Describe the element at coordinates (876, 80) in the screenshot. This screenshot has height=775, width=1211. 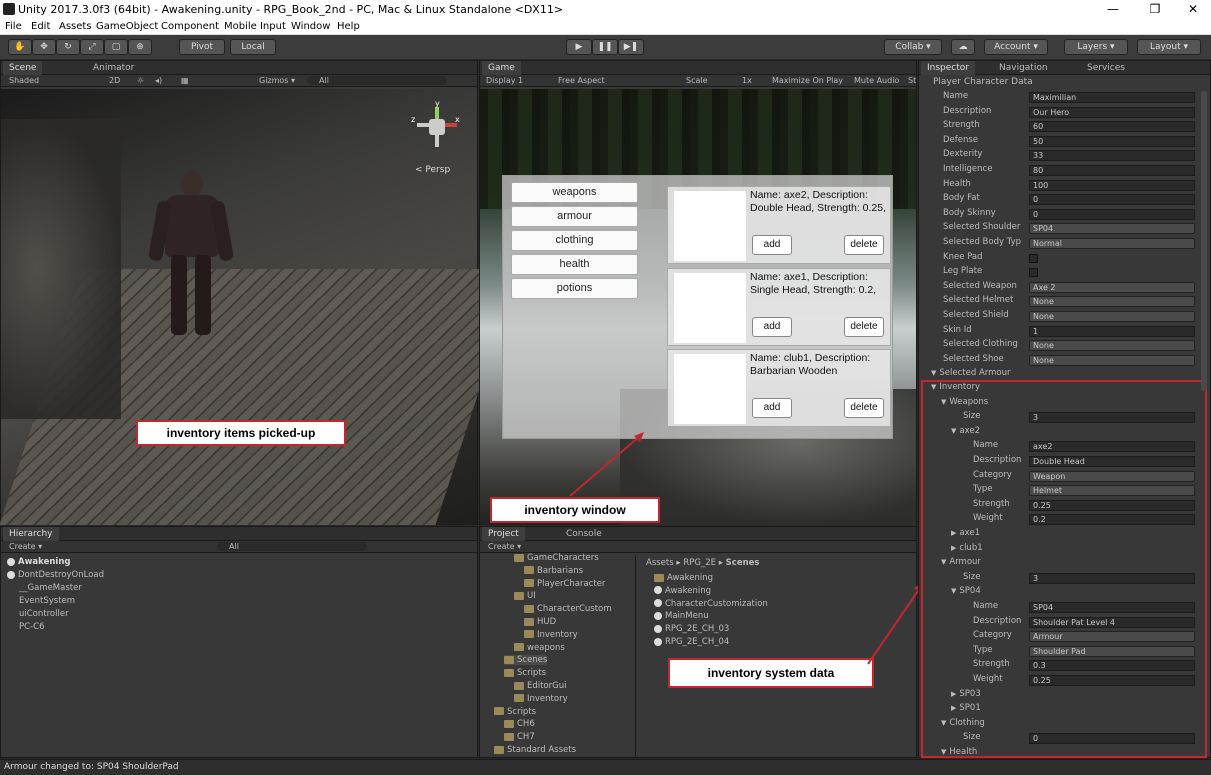
I see `mute-audio-toggle: Mute Audio` at that location.